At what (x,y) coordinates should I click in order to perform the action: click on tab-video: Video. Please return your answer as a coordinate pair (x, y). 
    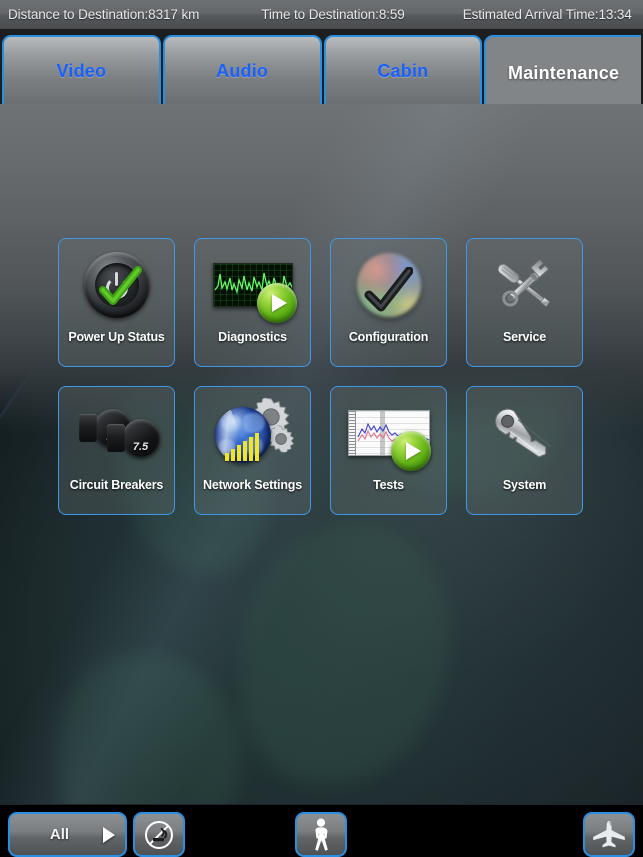
    Looking at the image, I should click on (81, 70).